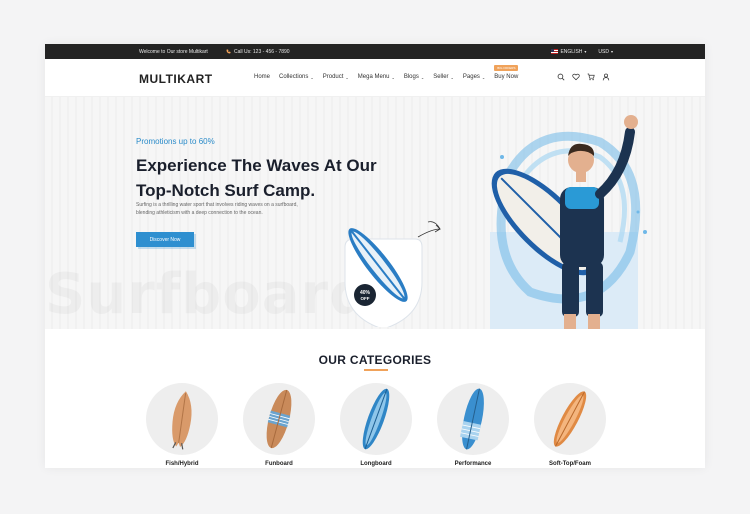 Image resolution: width=750 pixels, height=514 pixels. Describe the element at coordinates (175, 141) in the screenshot. I see `hero-promo: Promotions up to 60%` at that location.